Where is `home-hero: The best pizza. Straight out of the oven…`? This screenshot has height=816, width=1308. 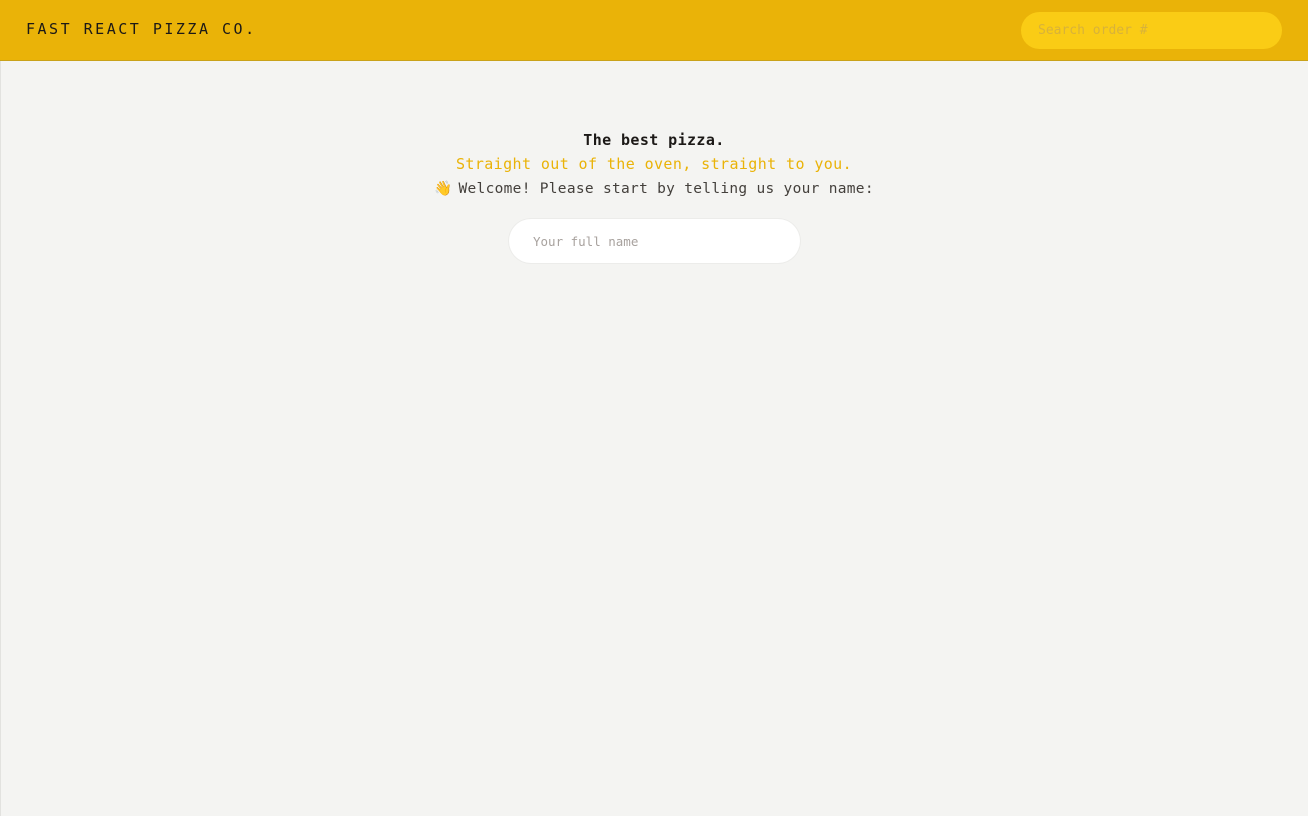
home-hero: The best pizza. Straight out of the oven… is located at coordinates (654, 164).